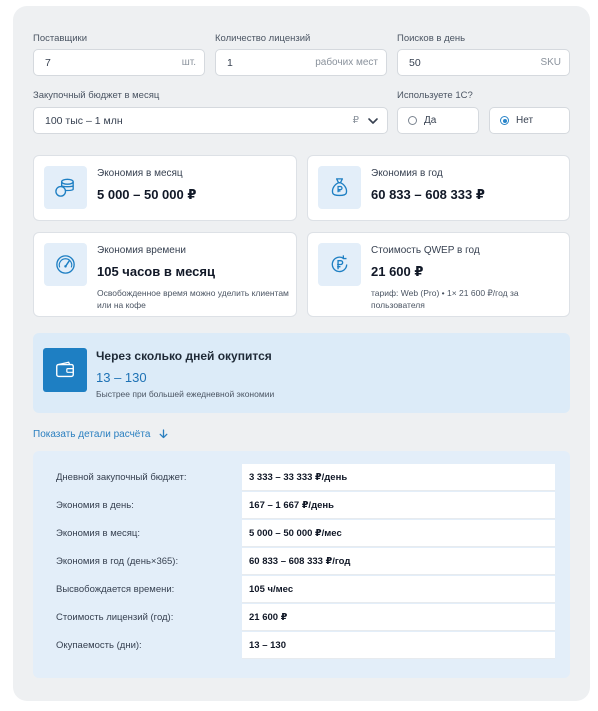 The image size is (598, 711). Describe the element at coordinates (339, 264) in the screenshot. I see `ruble-refresh-icon` at that location.